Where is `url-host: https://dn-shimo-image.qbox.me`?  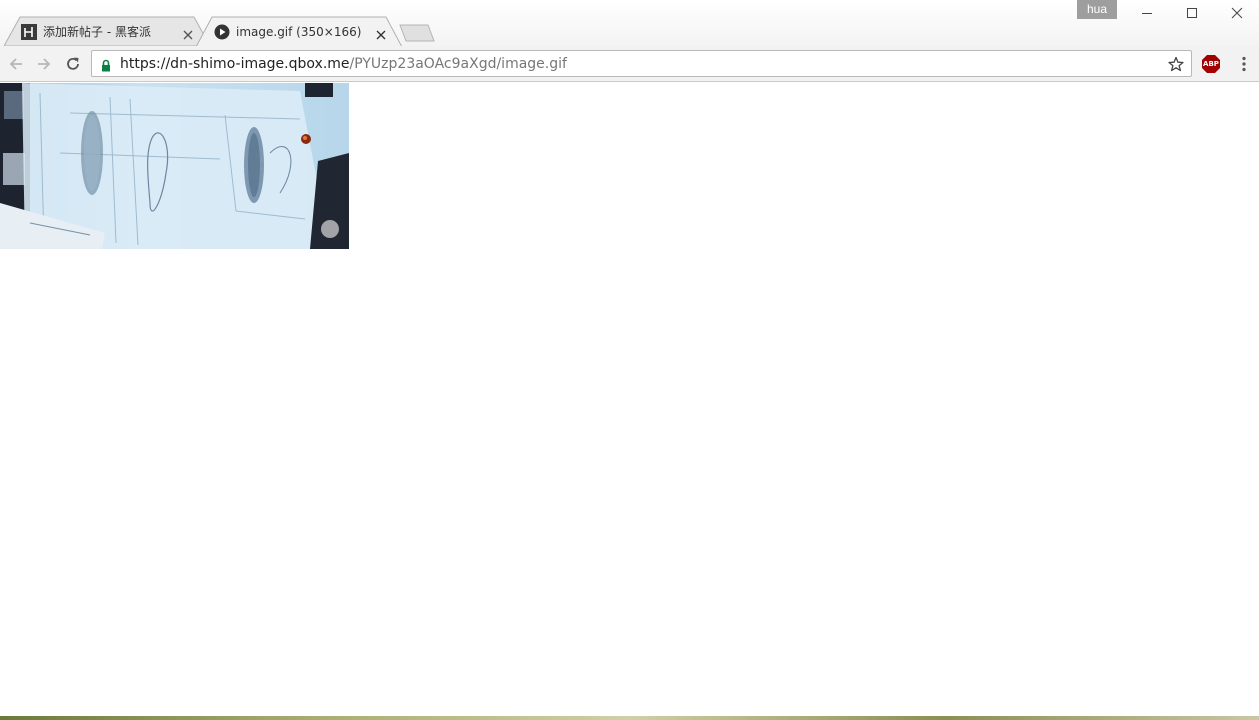 url-host: https://dn-shimo-image.qbox.me is located at coordinates (235, 64).